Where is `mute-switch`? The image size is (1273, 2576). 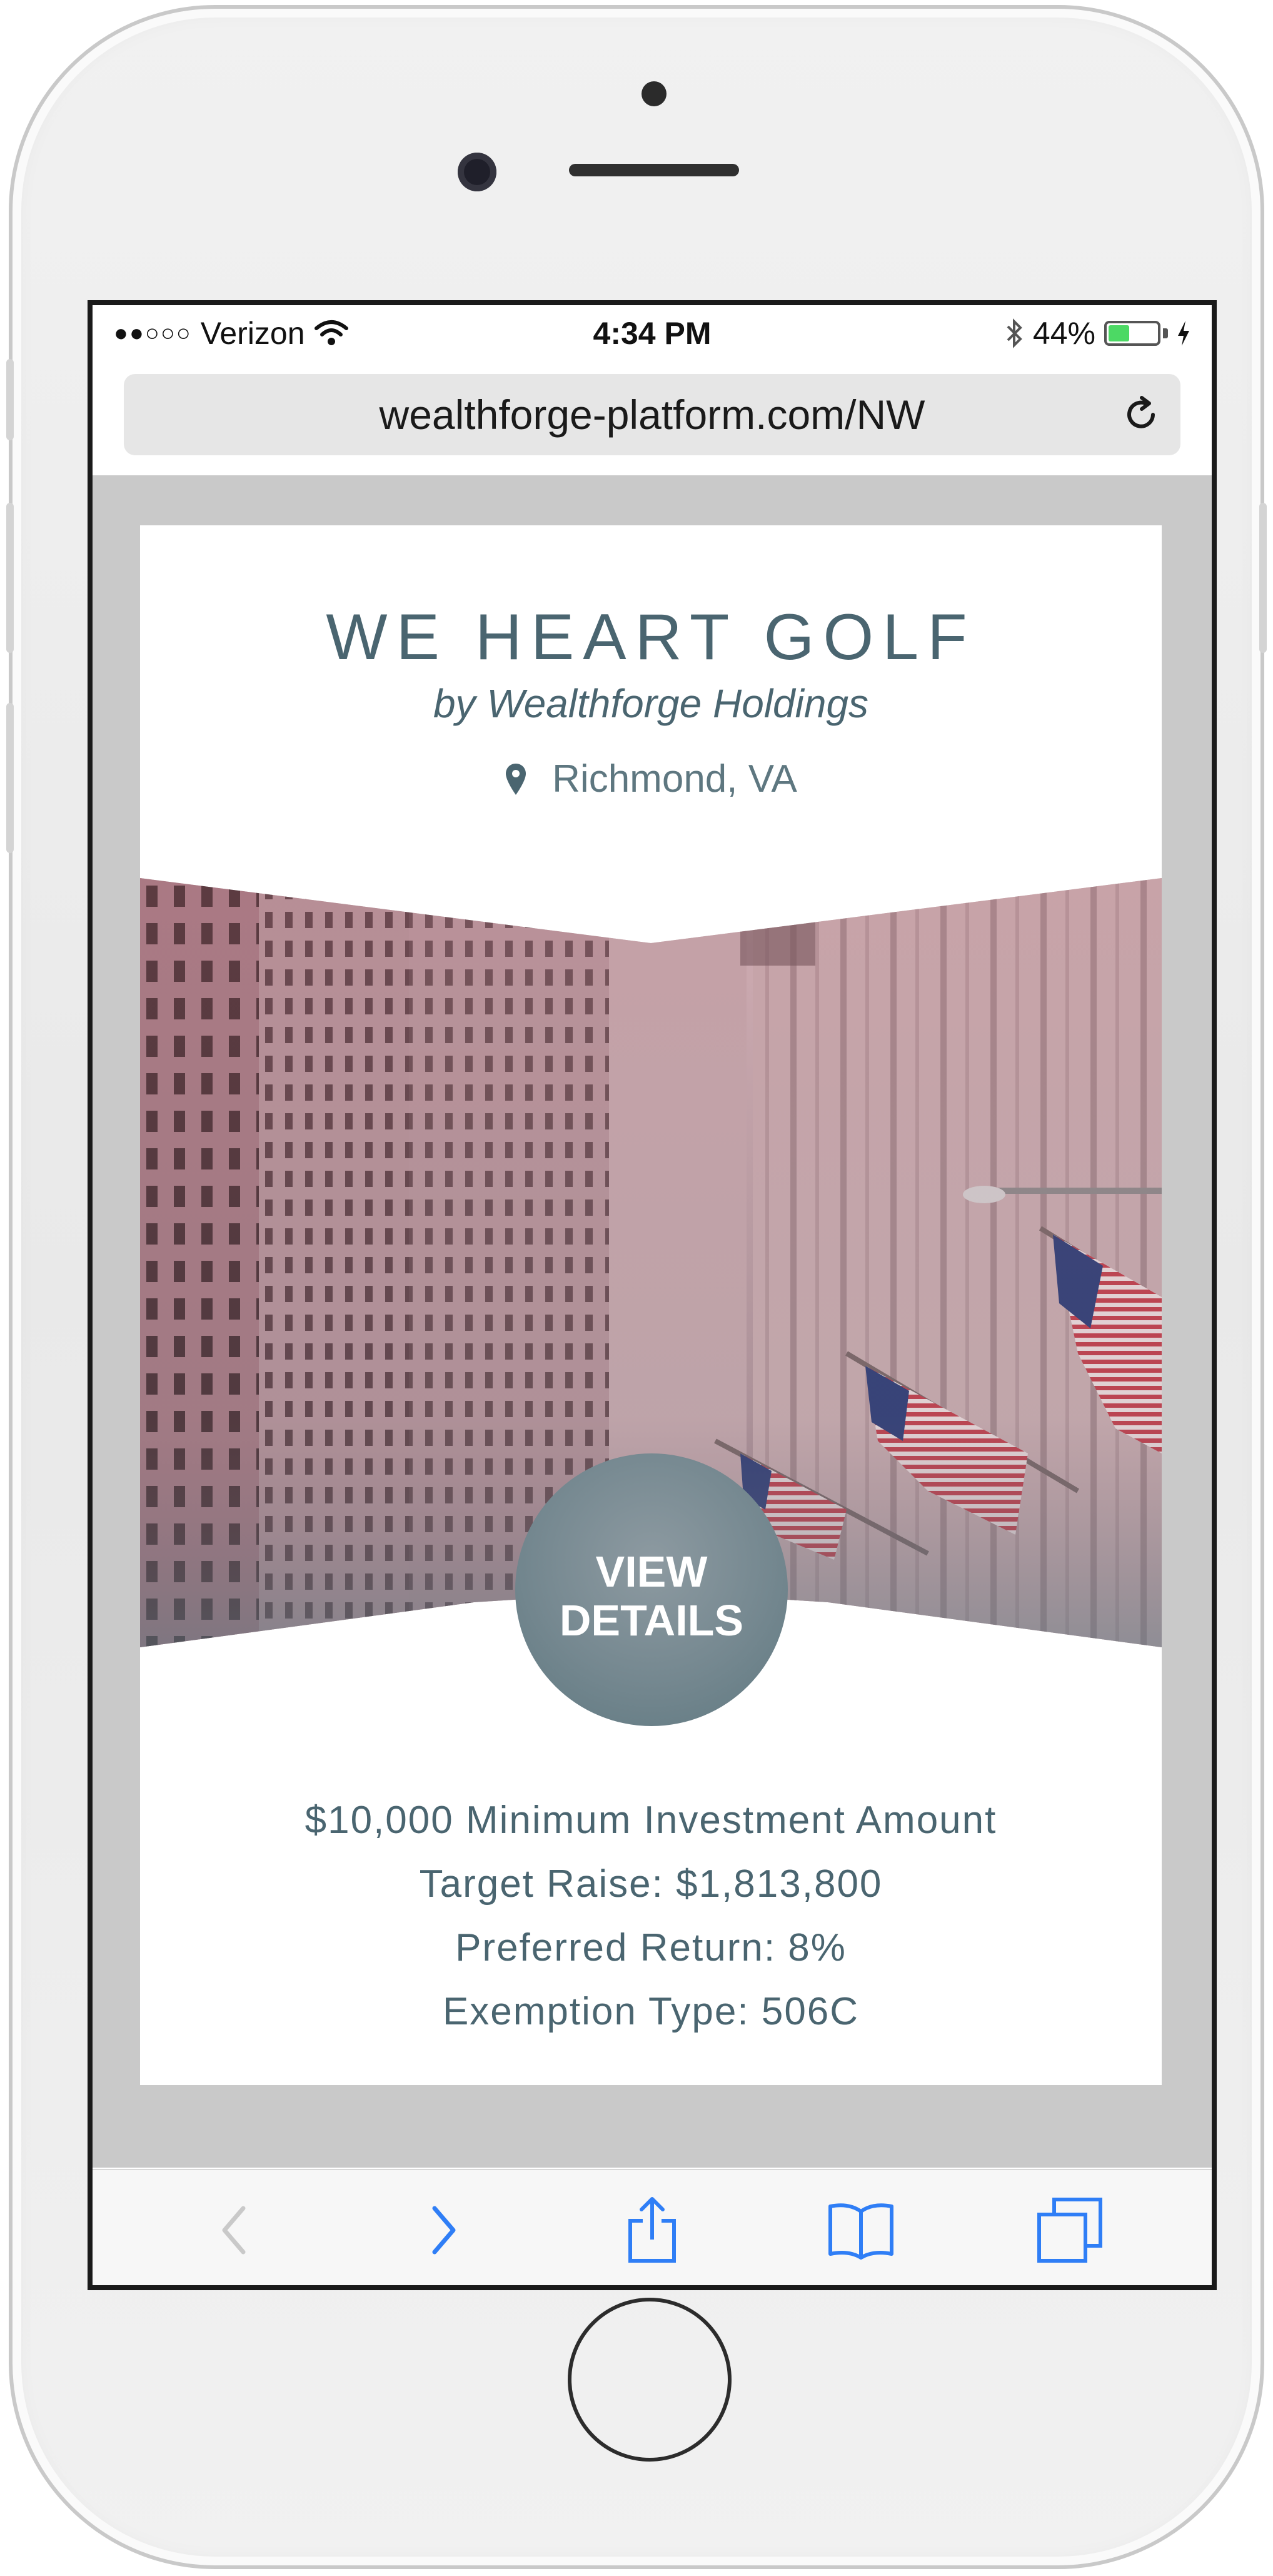
mute-switch is located at coordinates (10, 399).